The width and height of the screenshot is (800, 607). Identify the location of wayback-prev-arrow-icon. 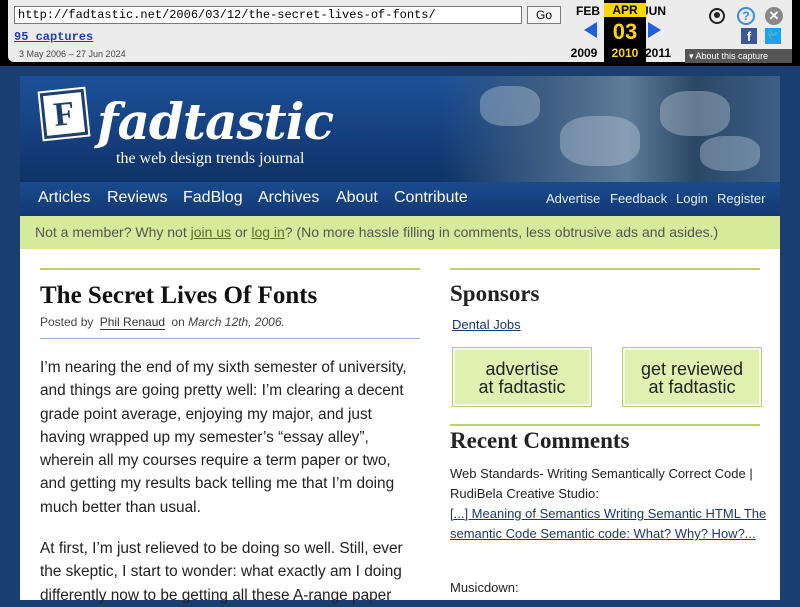
(590, 30).